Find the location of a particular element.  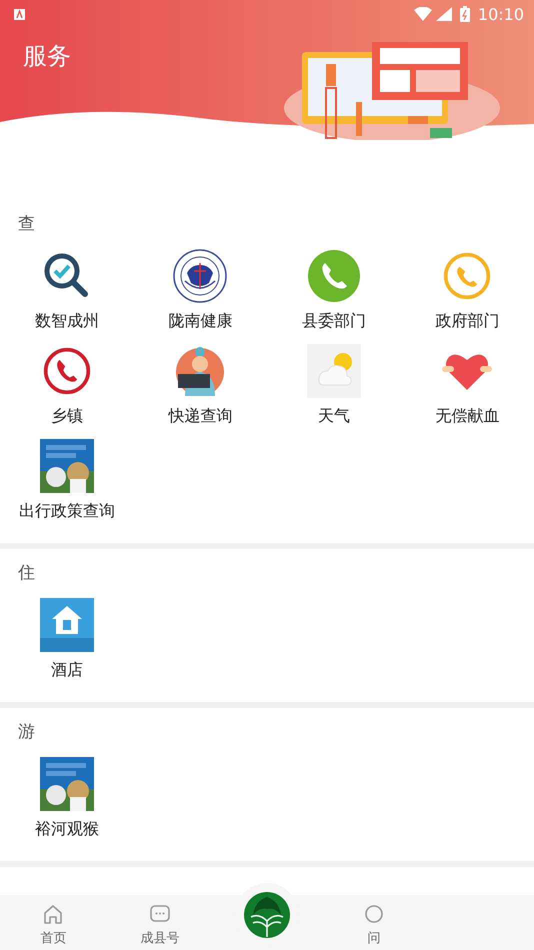

section-title: 查 is located at coordinates (26, 224).